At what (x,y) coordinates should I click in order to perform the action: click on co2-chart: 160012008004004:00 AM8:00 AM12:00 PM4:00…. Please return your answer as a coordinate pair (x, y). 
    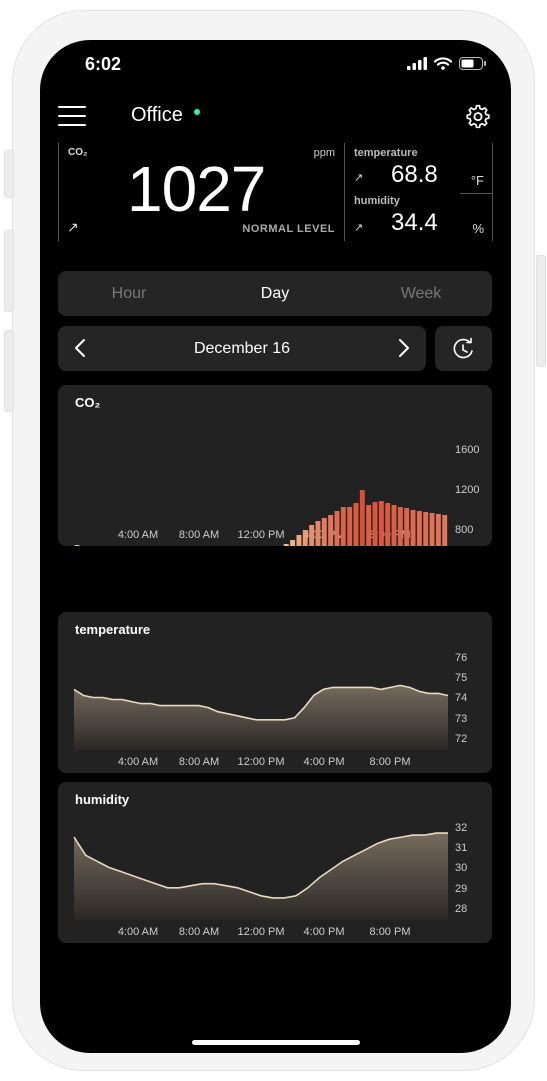
    Looking at the image, I should click on (276, 495).